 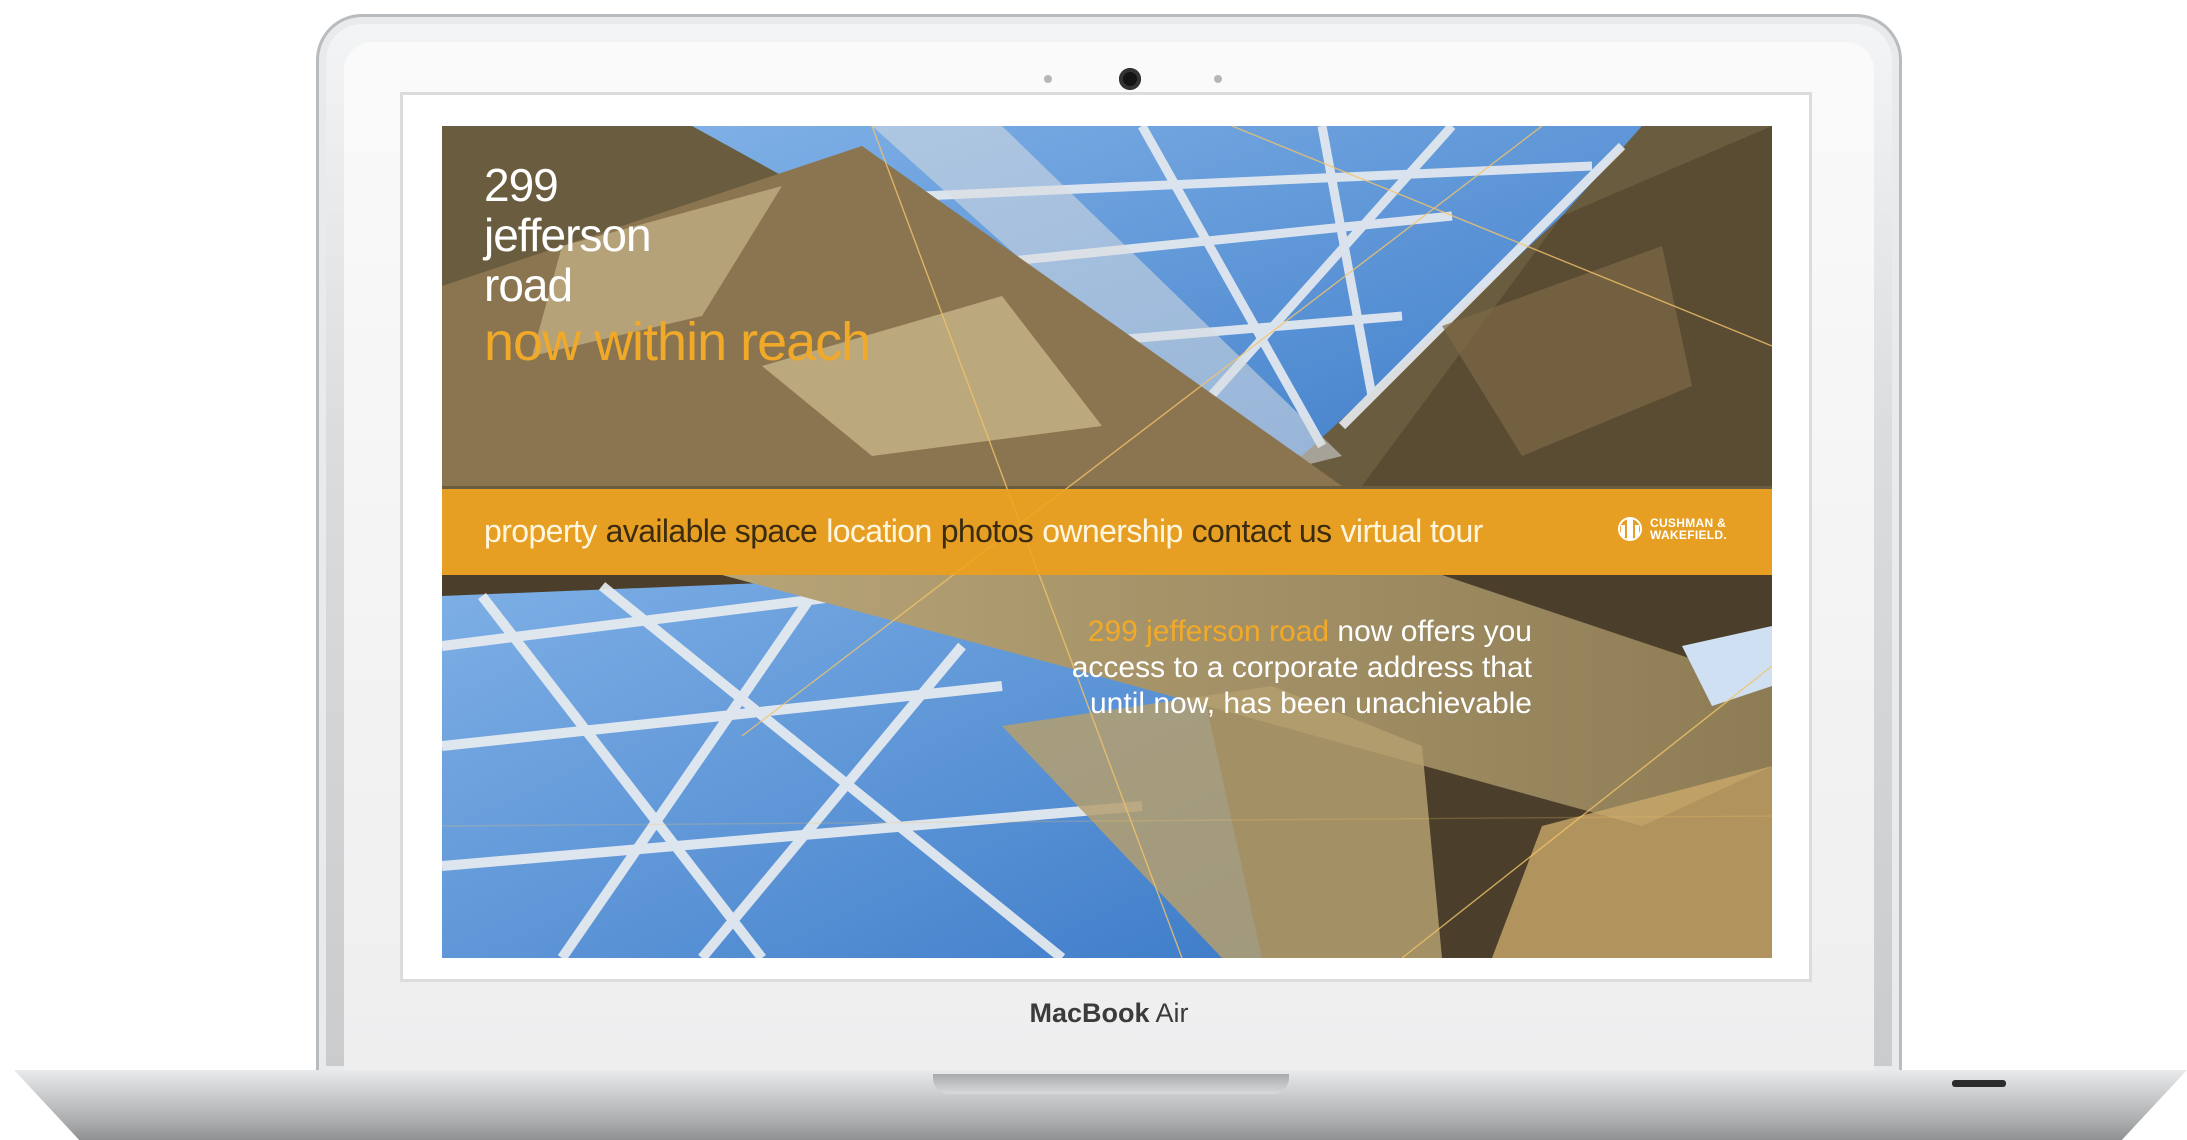 I want to click on nav-link-virtual-tour: virtual tour, so click(x=1412, y=531).